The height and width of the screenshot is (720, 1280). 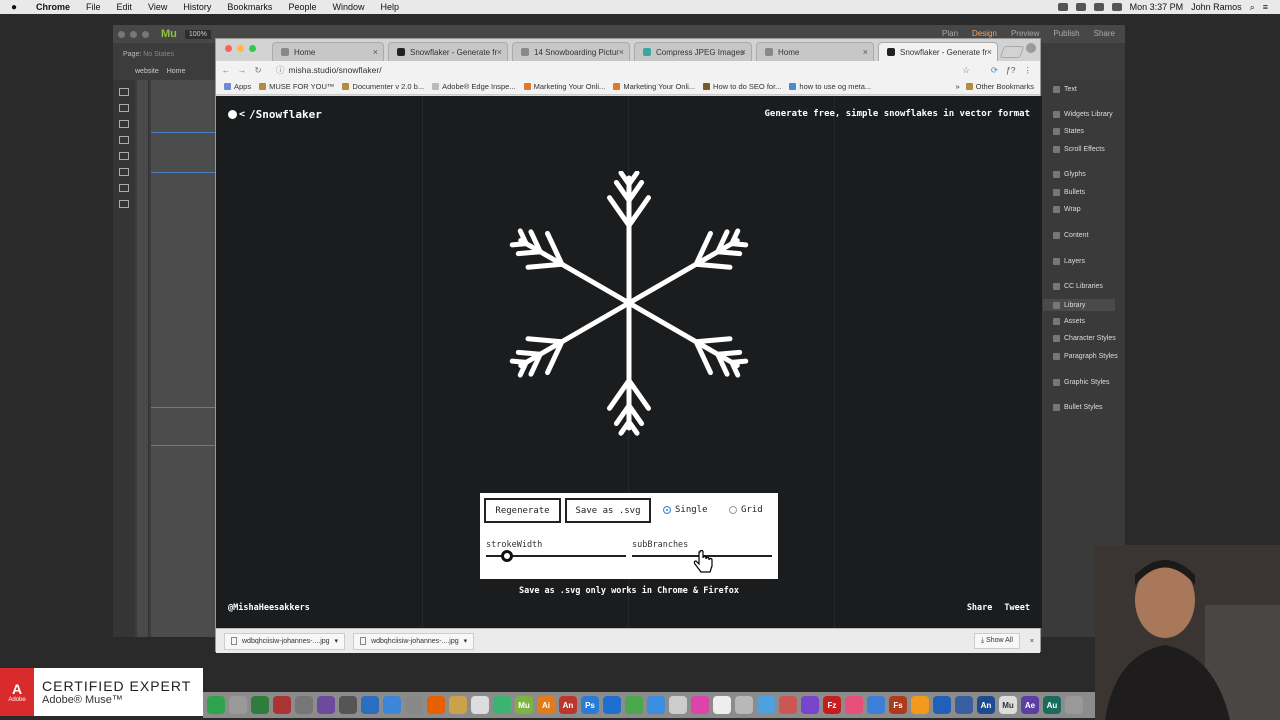 What do you see at coordinates (571, 51) in the screenshot?
I see `tab-snowboarding: 14 Snowboarding Pictur ×` at bounding box center [571, 51].